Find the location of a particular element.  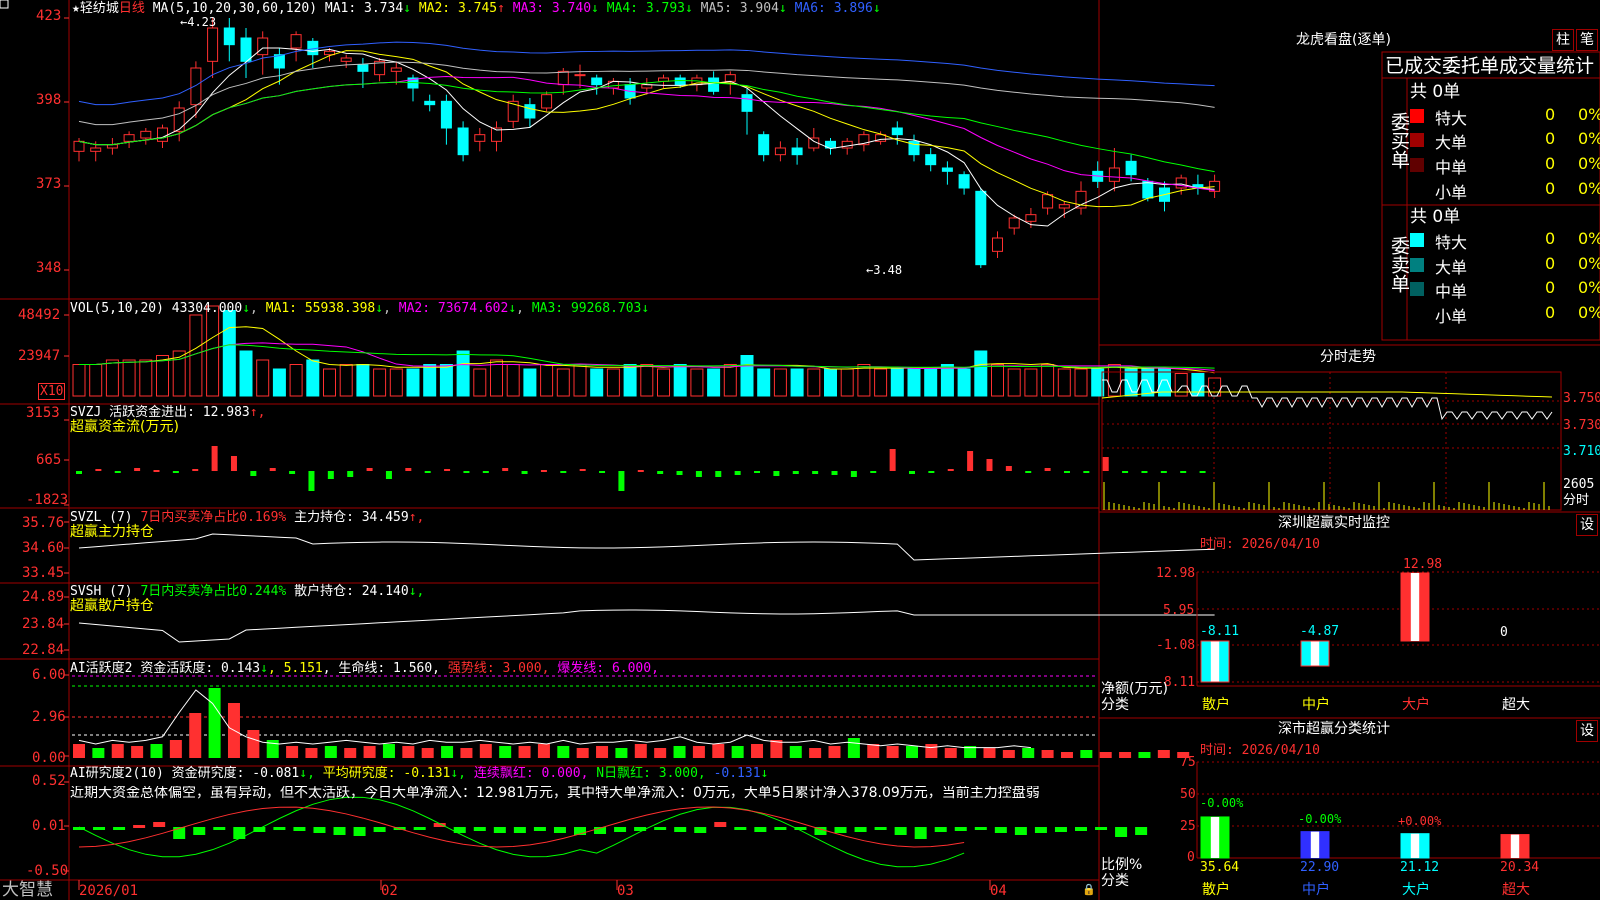

ai-research-tick: -0.50 is located at coordinates (47, 871).